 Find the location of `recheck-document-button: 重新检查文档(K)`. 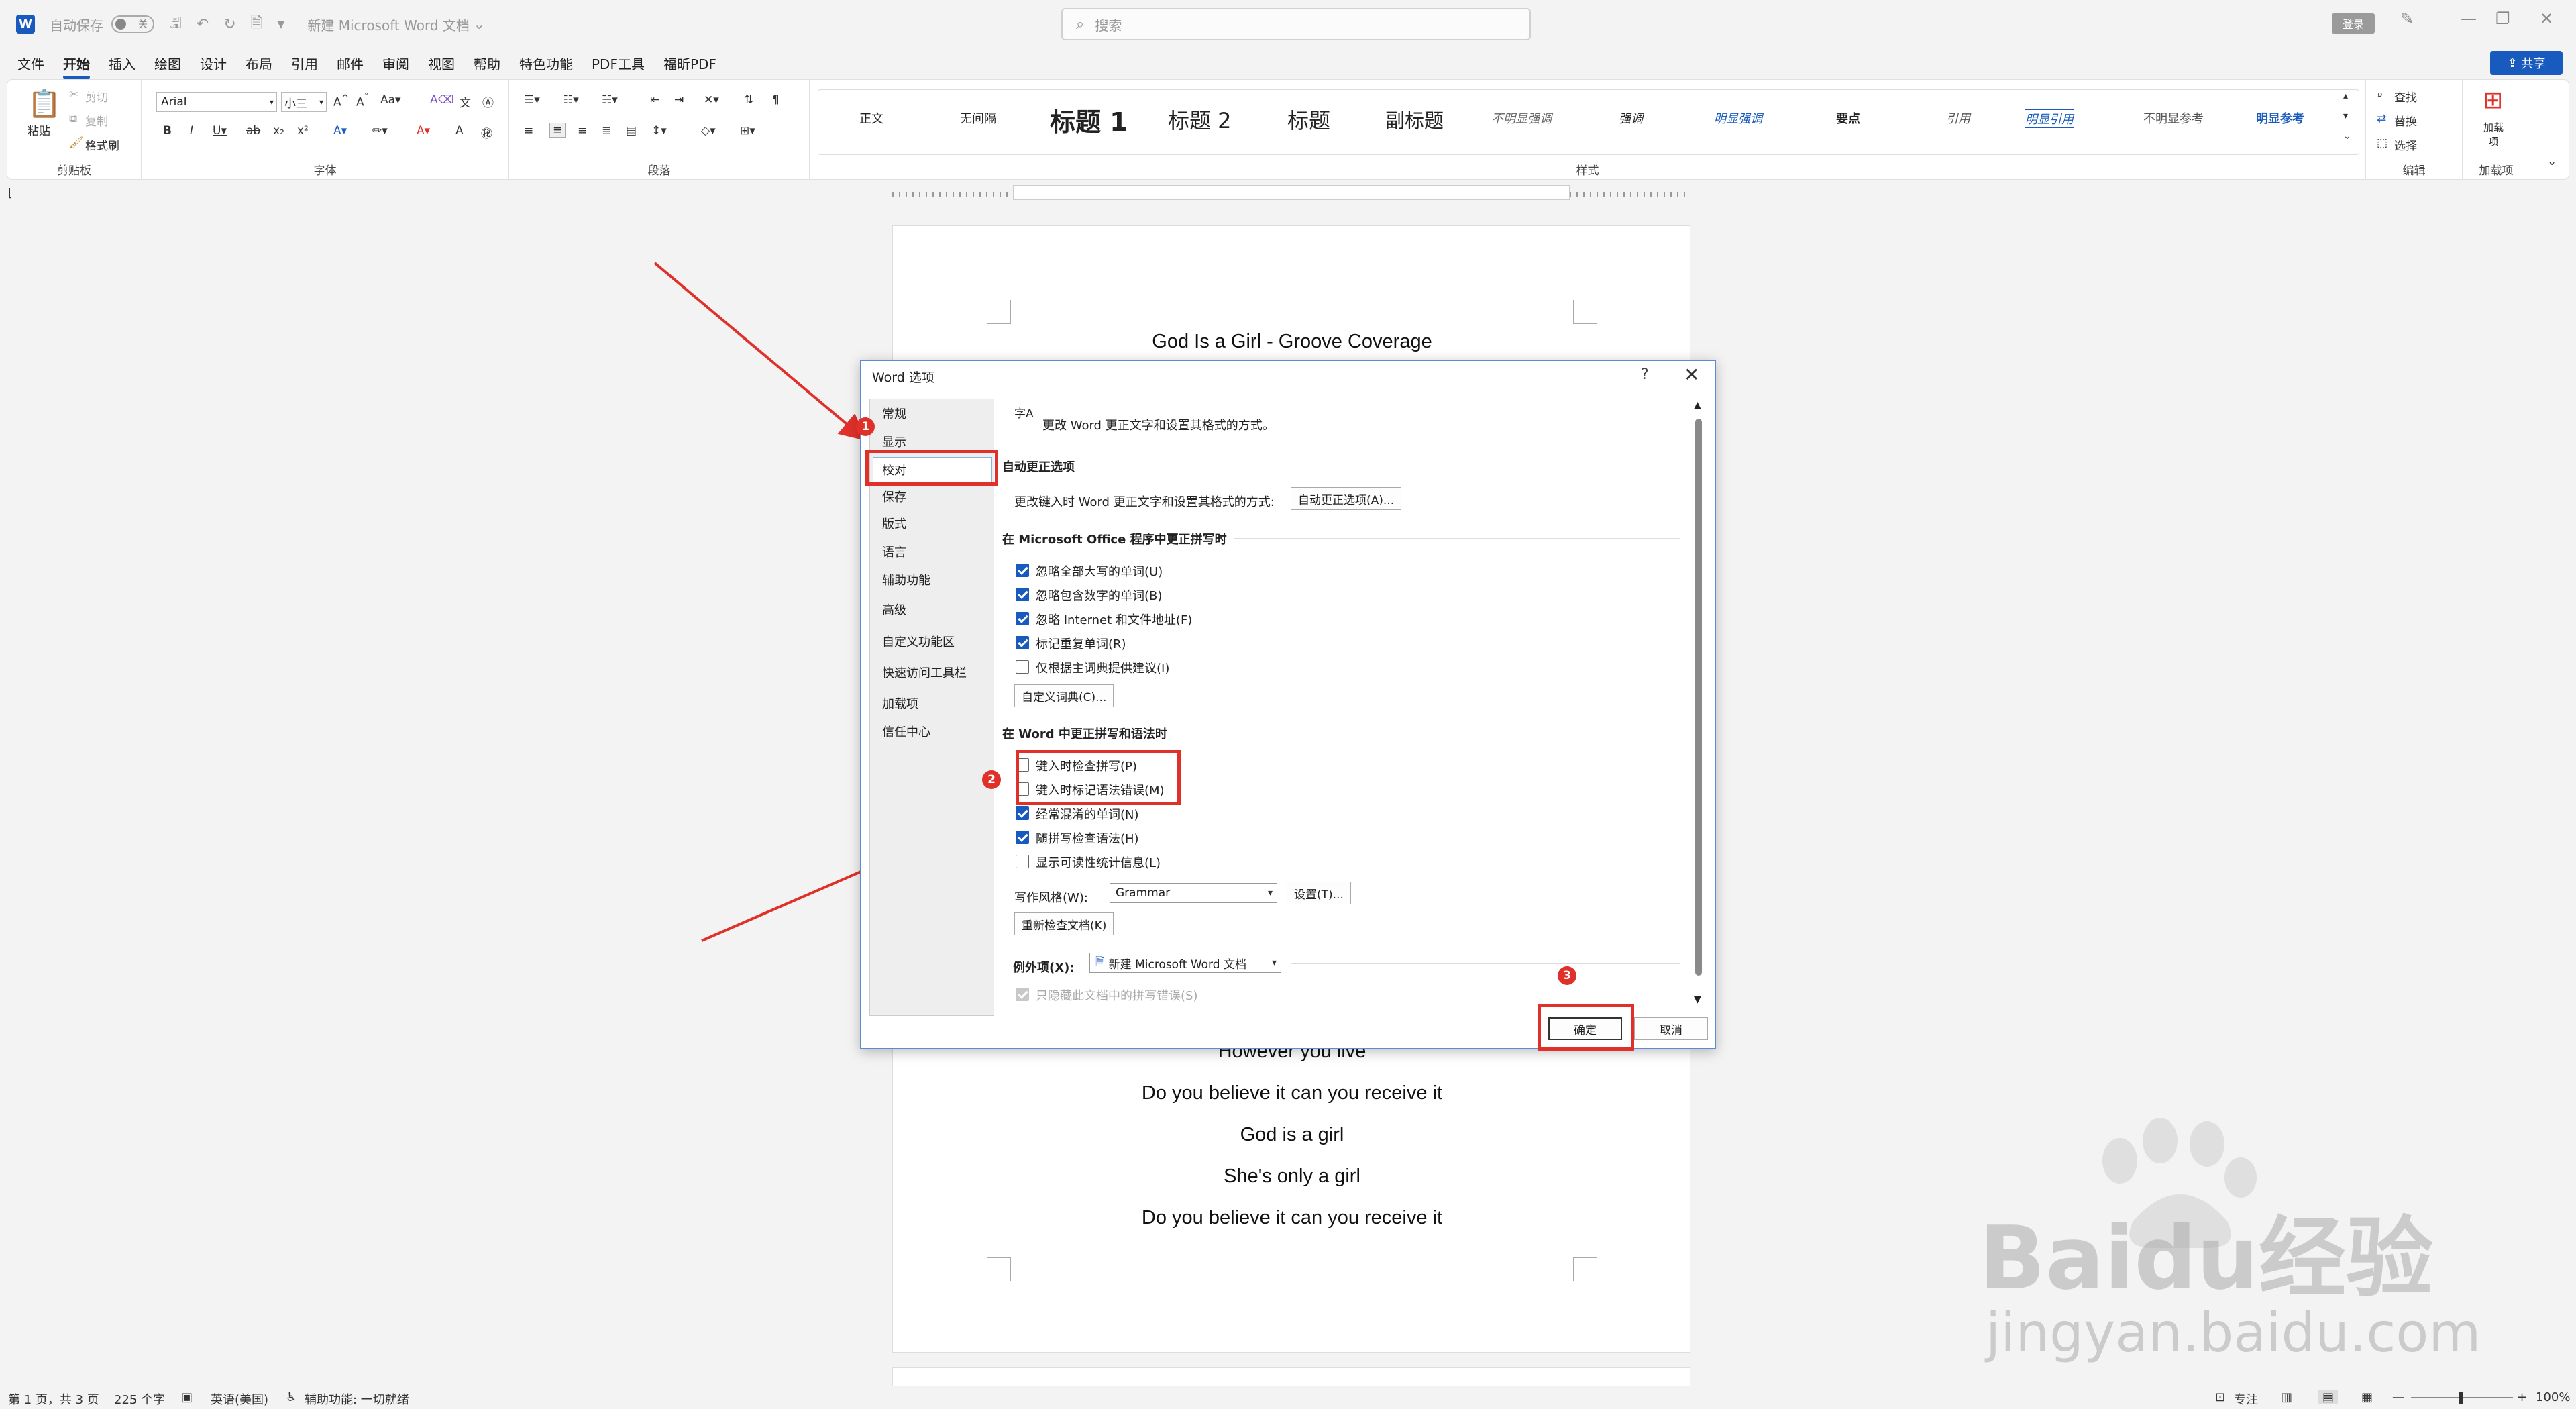

recheck-document-button: 重新检查文档(K) is located at coordinates (1064, 923).